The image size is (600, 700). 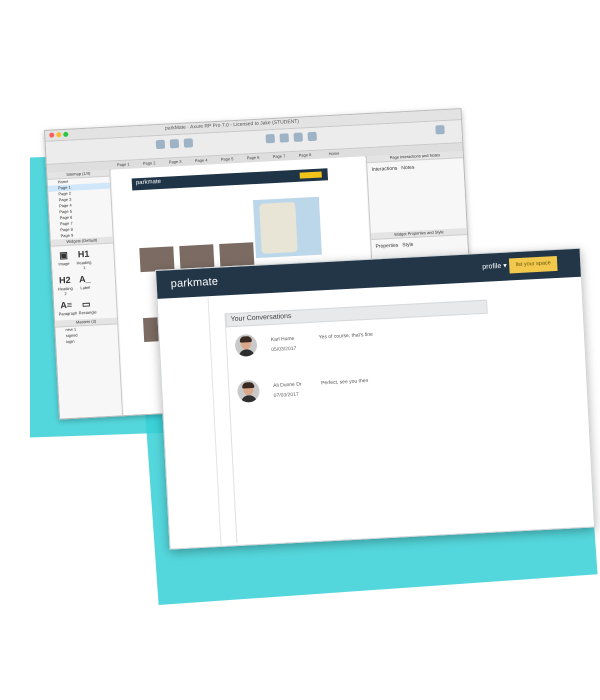 I want to click on widget-image: ▣ Image, so click(x=63, y=261).